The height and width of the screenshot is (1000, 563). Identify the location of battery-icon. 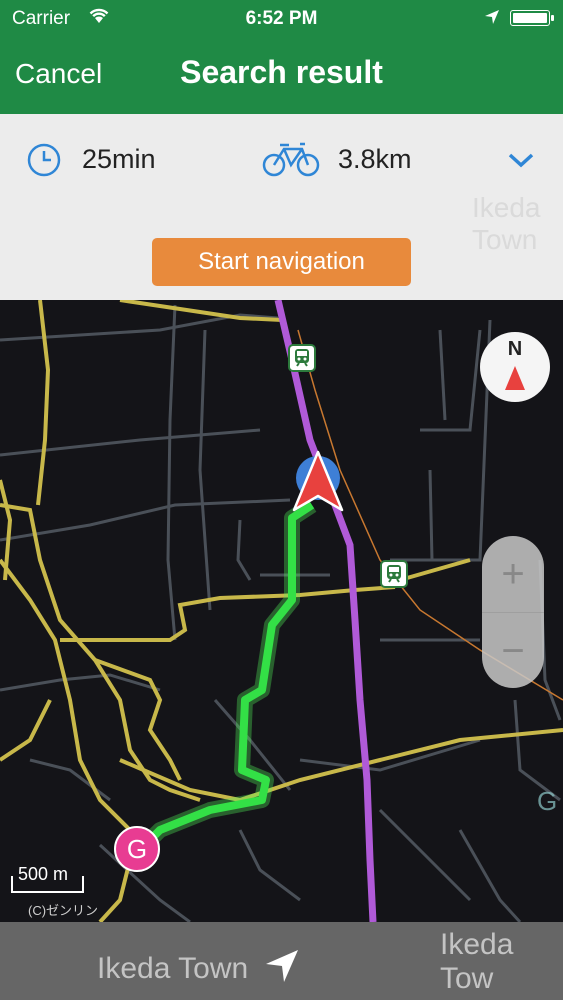
(532, 18).